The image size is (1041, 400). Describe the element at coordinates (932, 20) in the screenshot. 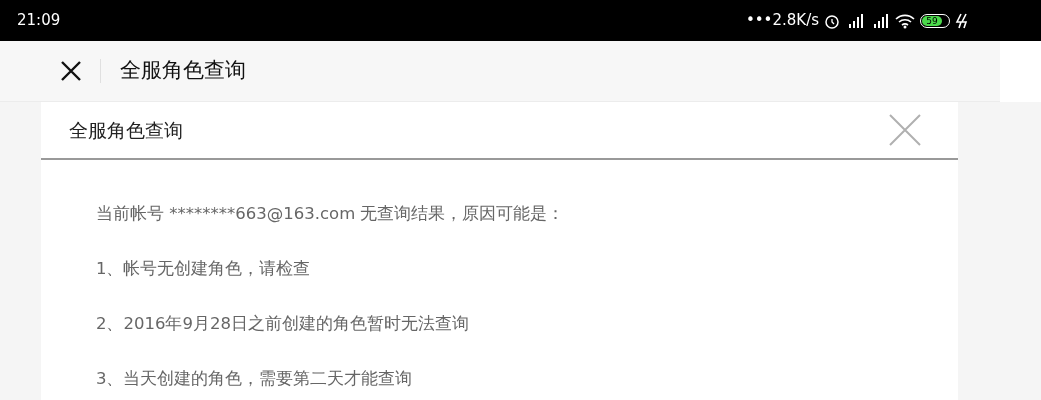

I see `battery-level: 59` at that location.